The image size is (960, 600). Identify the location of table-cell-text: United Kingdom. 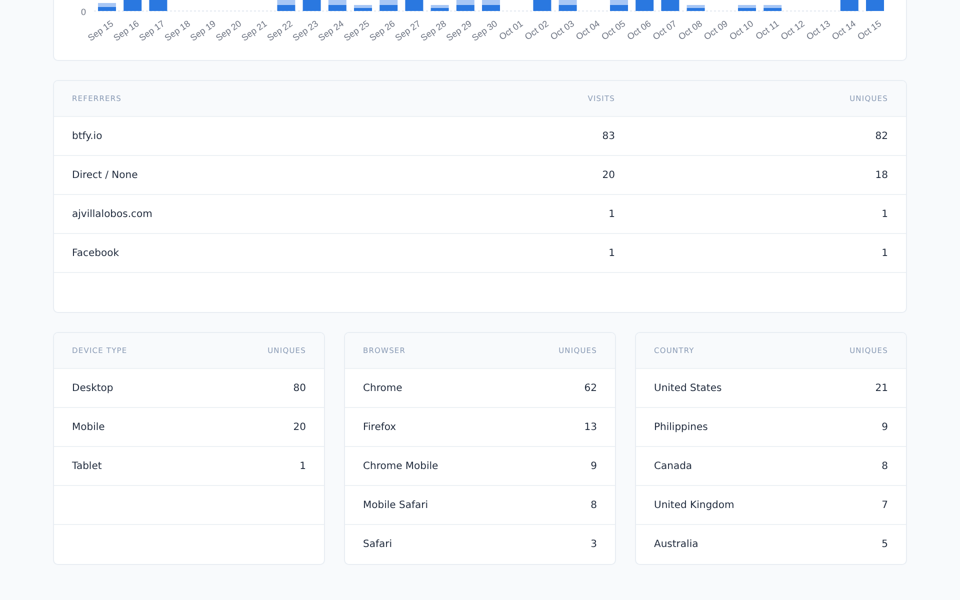
(695, 505).